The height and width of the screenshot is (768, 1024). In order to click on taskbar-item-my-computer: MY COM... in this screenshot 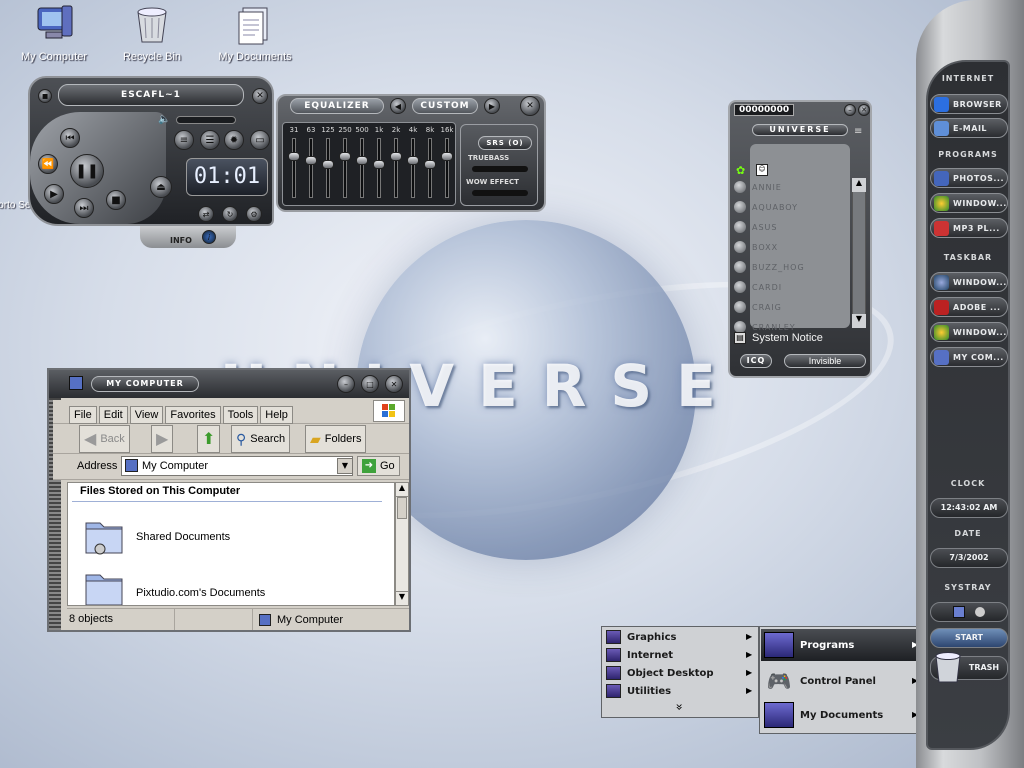, I will do `click(969, 357)`.